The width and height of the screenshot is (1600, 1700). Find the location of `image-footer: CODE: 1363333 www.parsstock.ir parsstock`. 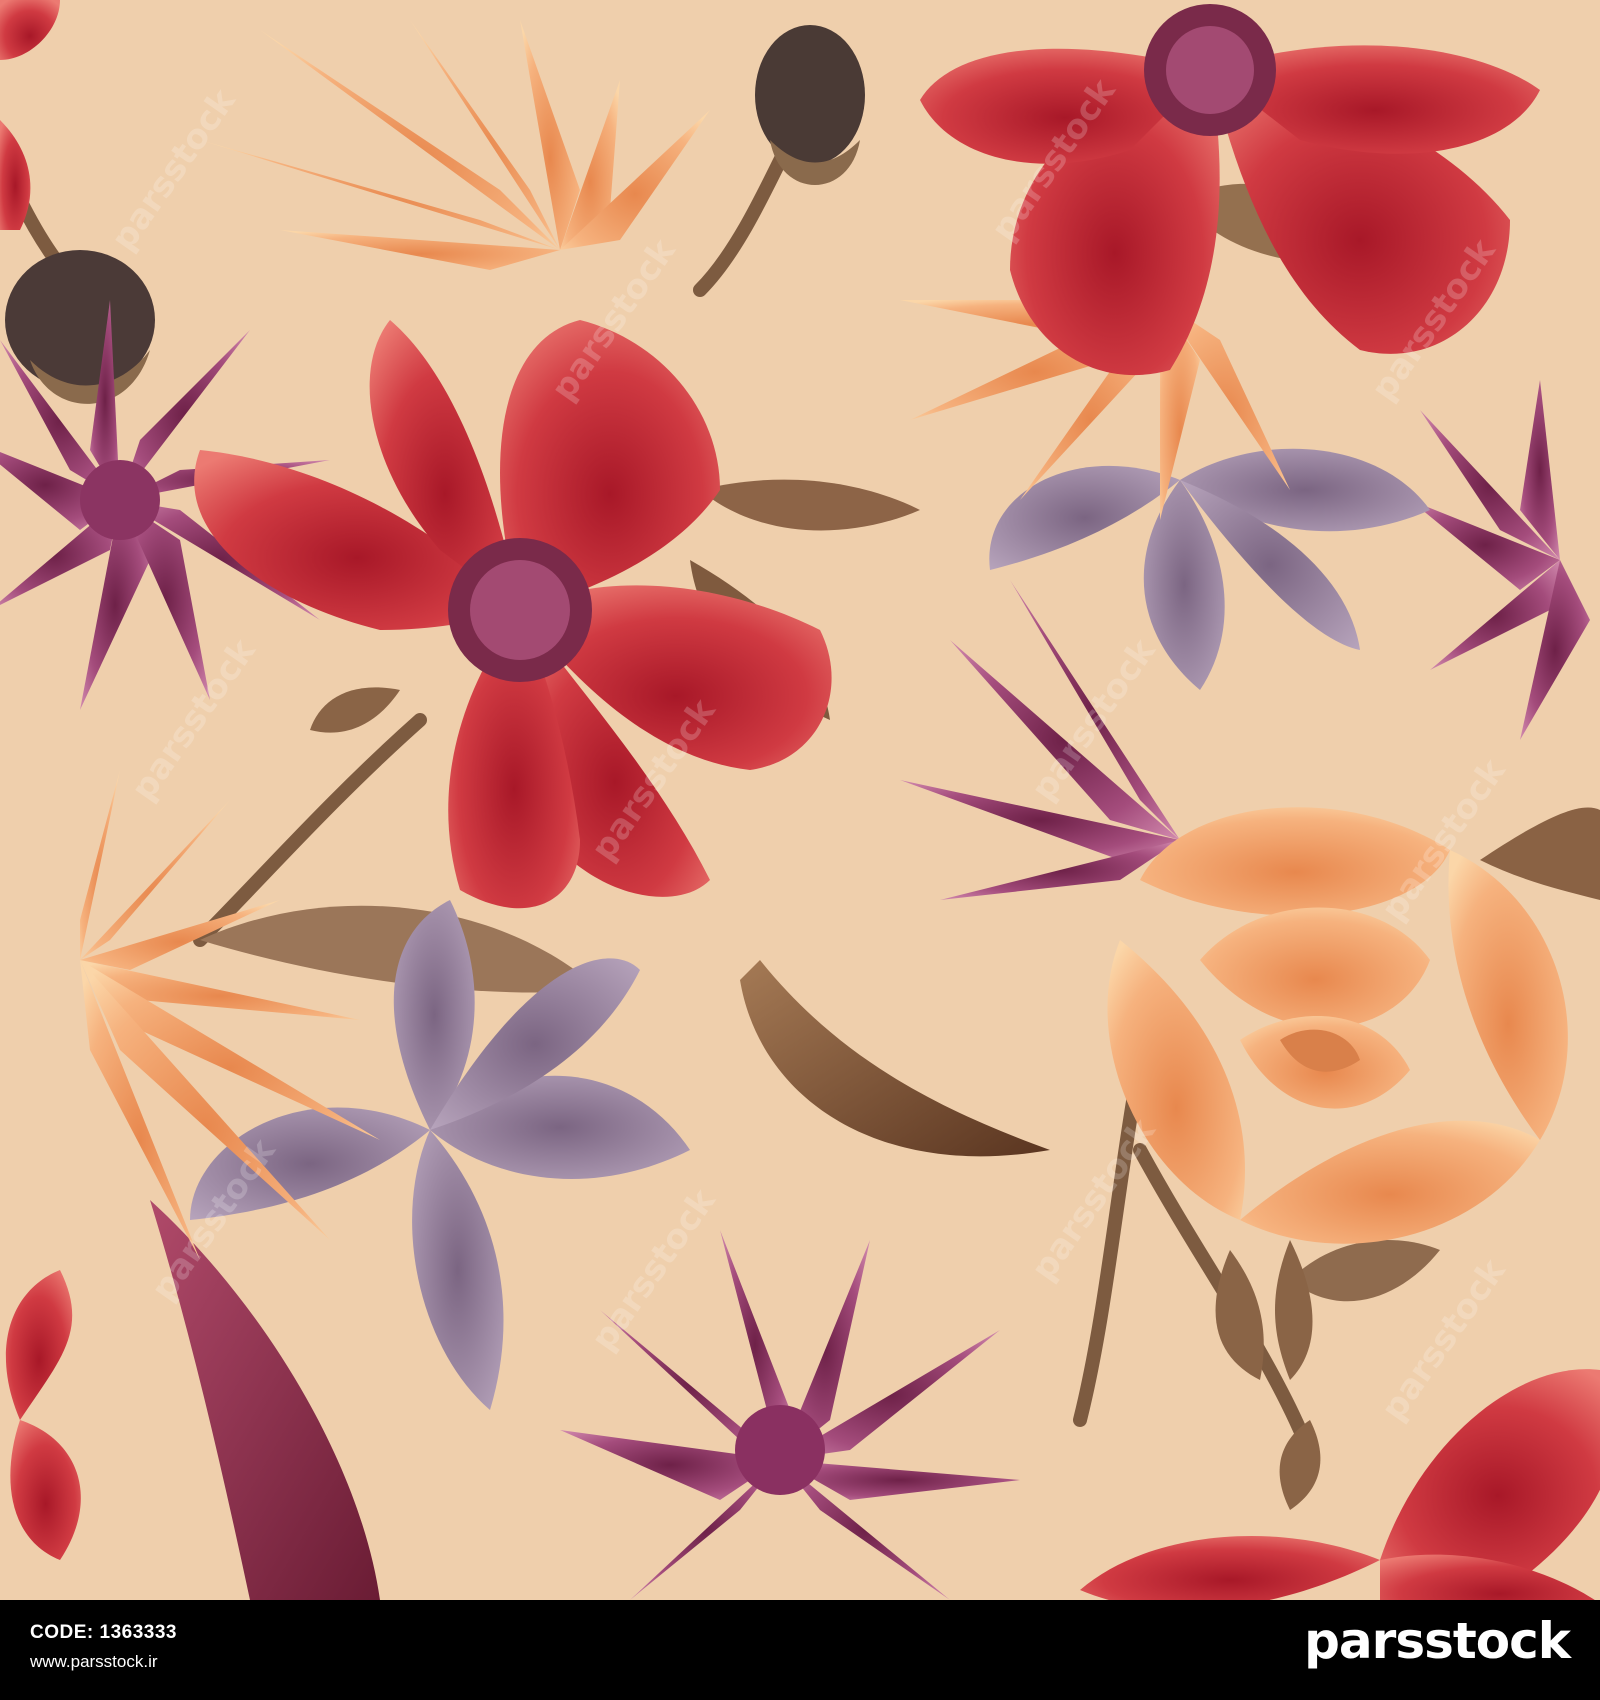

image-footer: CODE: 1363333 www.parsstock.ir parsstock is located at coordinates (800, 1650).